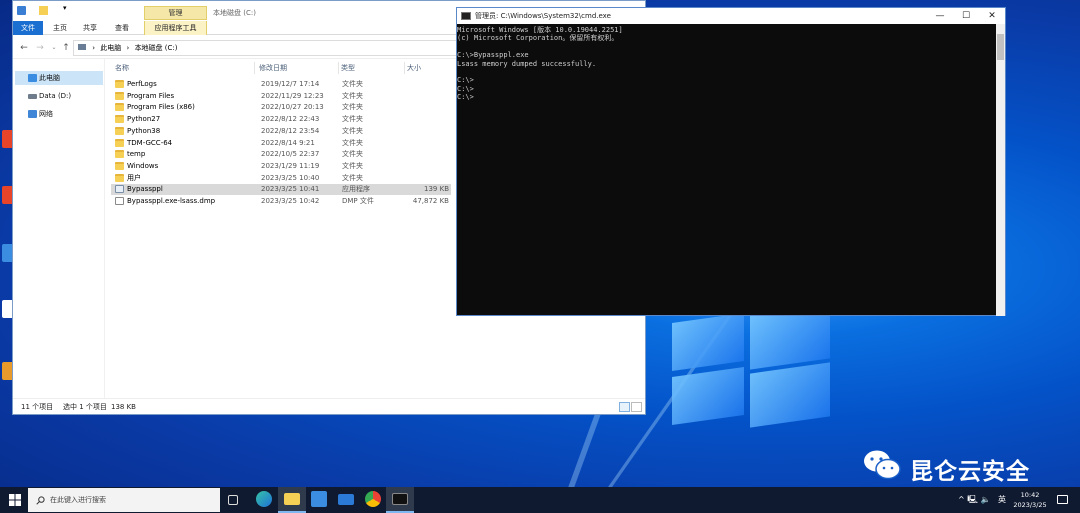 The image size is (1080, 513). What do you see at coordinates (151, 95) in the screenshot?
I see `cell-name: Program Files` at bounding box center [151, 95].